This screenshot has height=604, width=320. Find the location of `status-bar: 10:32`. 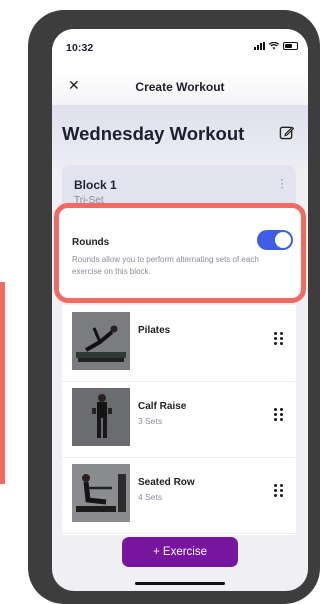

status-bar: 10:32 is located at coordinates (180, 49).